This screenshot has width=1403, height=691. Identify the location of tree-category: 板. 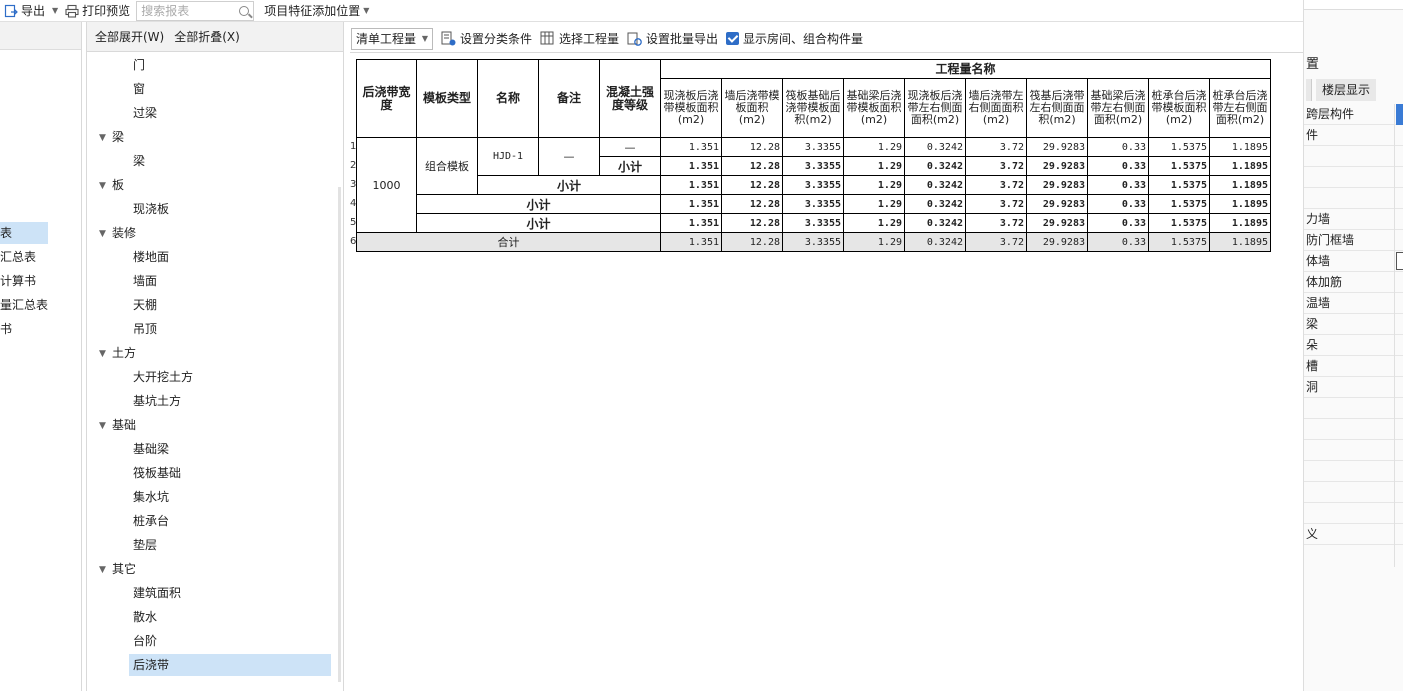
(118, 185).